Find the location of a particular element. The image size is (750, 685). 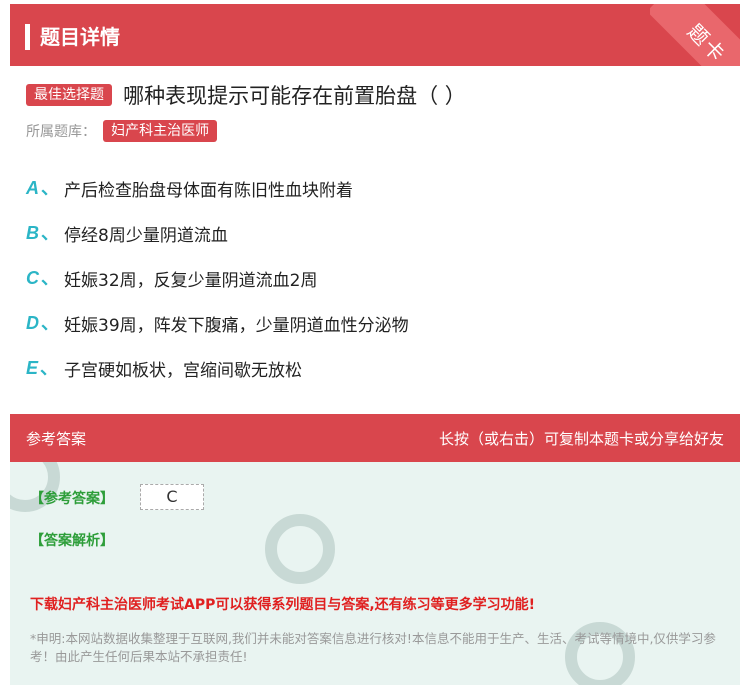

answer-bar-title: 参考答案 is located at coordinates (56, 439).